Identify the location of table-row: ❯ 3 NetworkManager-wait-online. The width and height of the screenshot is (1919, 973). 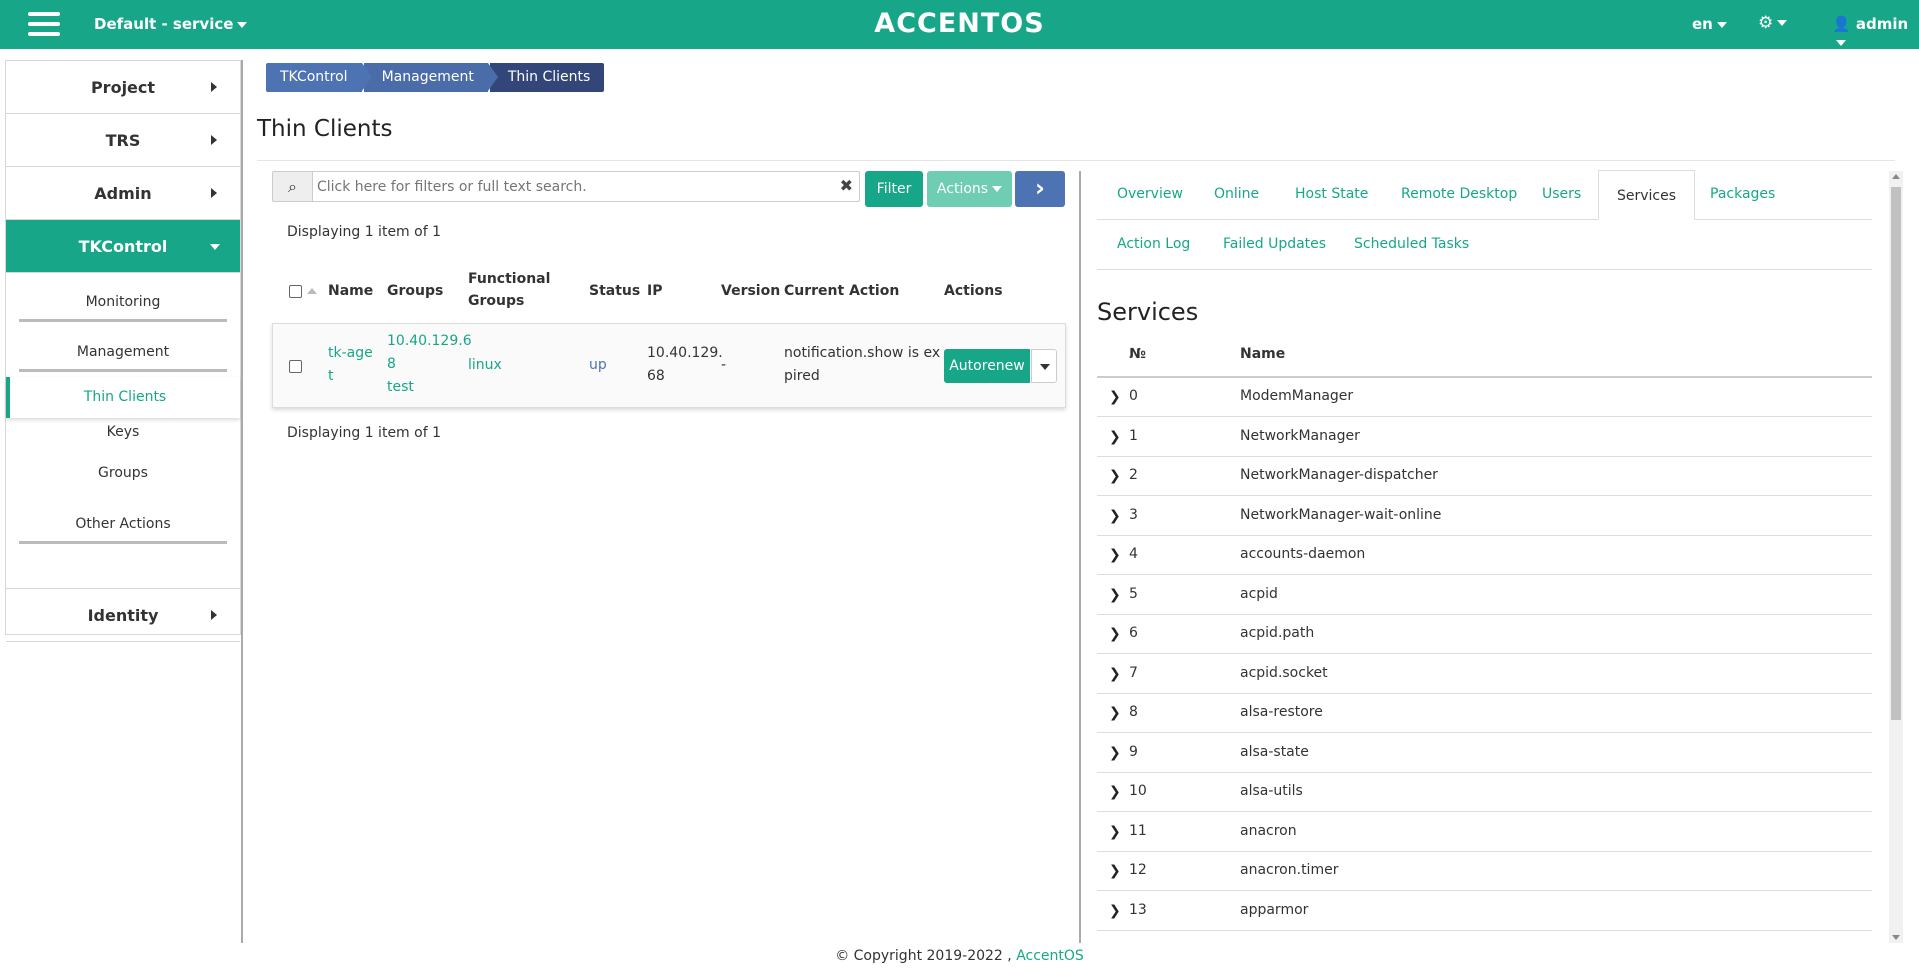
(1484, 516).